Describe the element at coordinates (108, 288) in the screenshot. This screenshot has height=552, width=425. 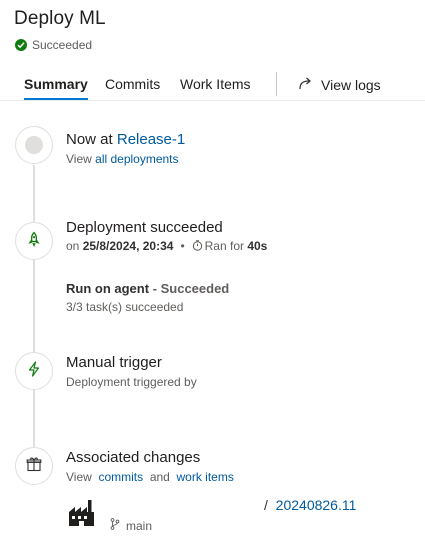
I see `agent-label: Run on agent` at that location.